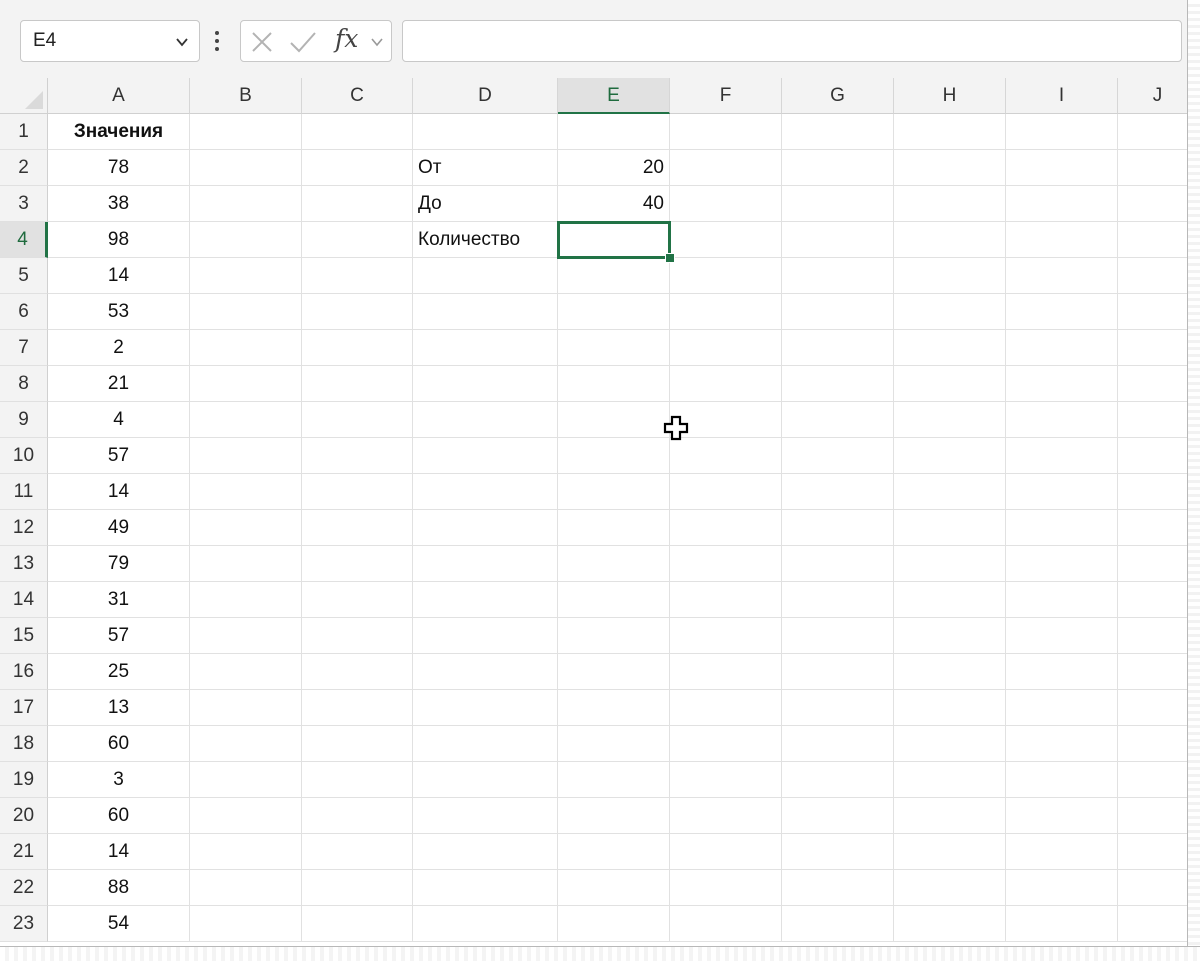 The image size is (1200, 961). What do you see at coordinates (24, 168) in the screenshot?
I see `row-header-2: 2` at bounding box center [24, 168].